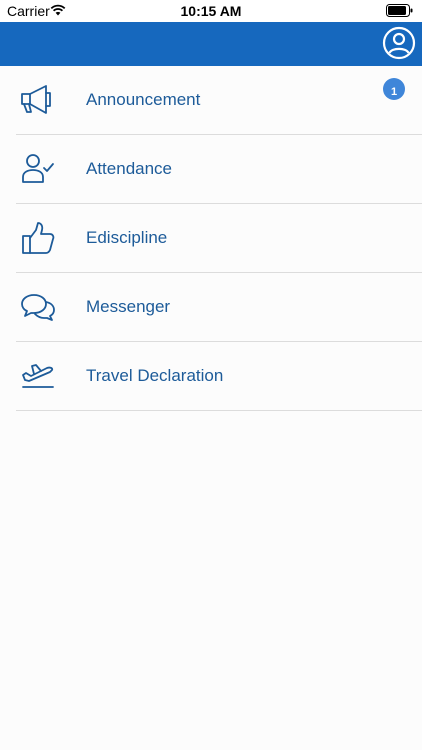 This screenshot has width=422, height=750. Describe the element at coordinates (155, 375) in the screenshot. I see `menu-item-label: Travel Declaration` at that location.